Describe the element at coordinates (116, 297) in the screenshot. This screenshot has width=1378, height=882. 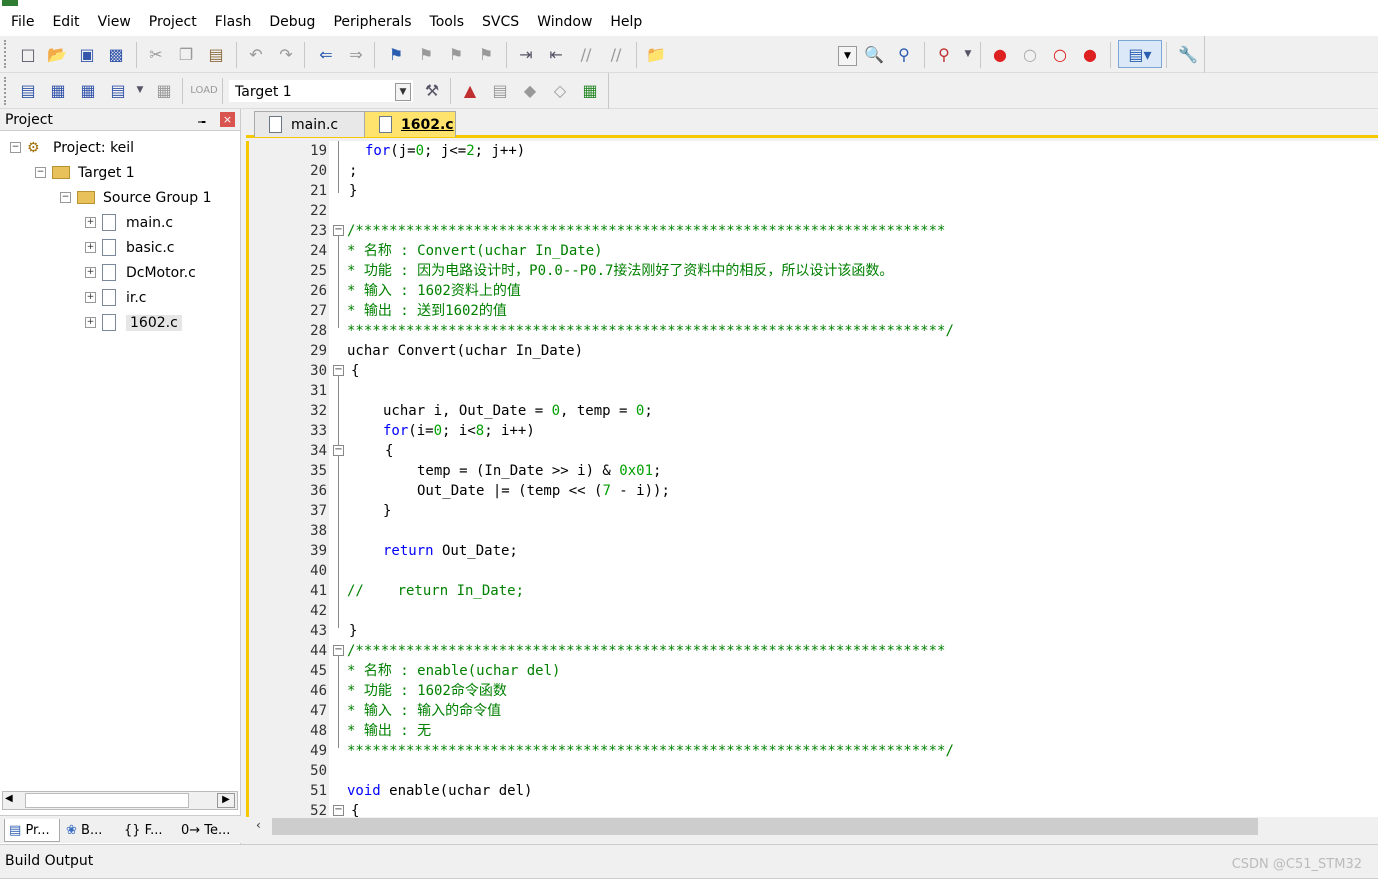
I see `tree-node-file: + ir.c` at that location.